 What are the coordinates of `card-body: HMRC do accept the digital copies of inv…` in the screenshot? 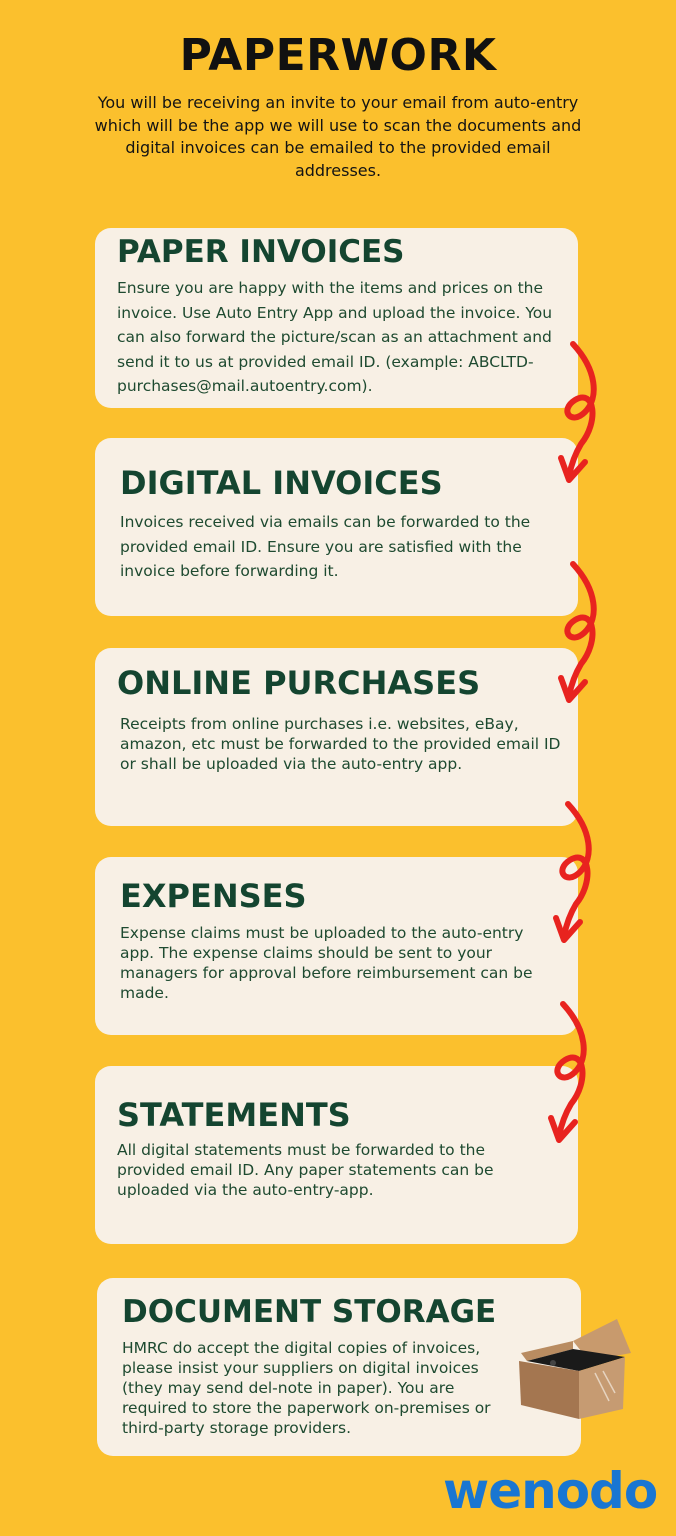 It's located at (306, 1388).